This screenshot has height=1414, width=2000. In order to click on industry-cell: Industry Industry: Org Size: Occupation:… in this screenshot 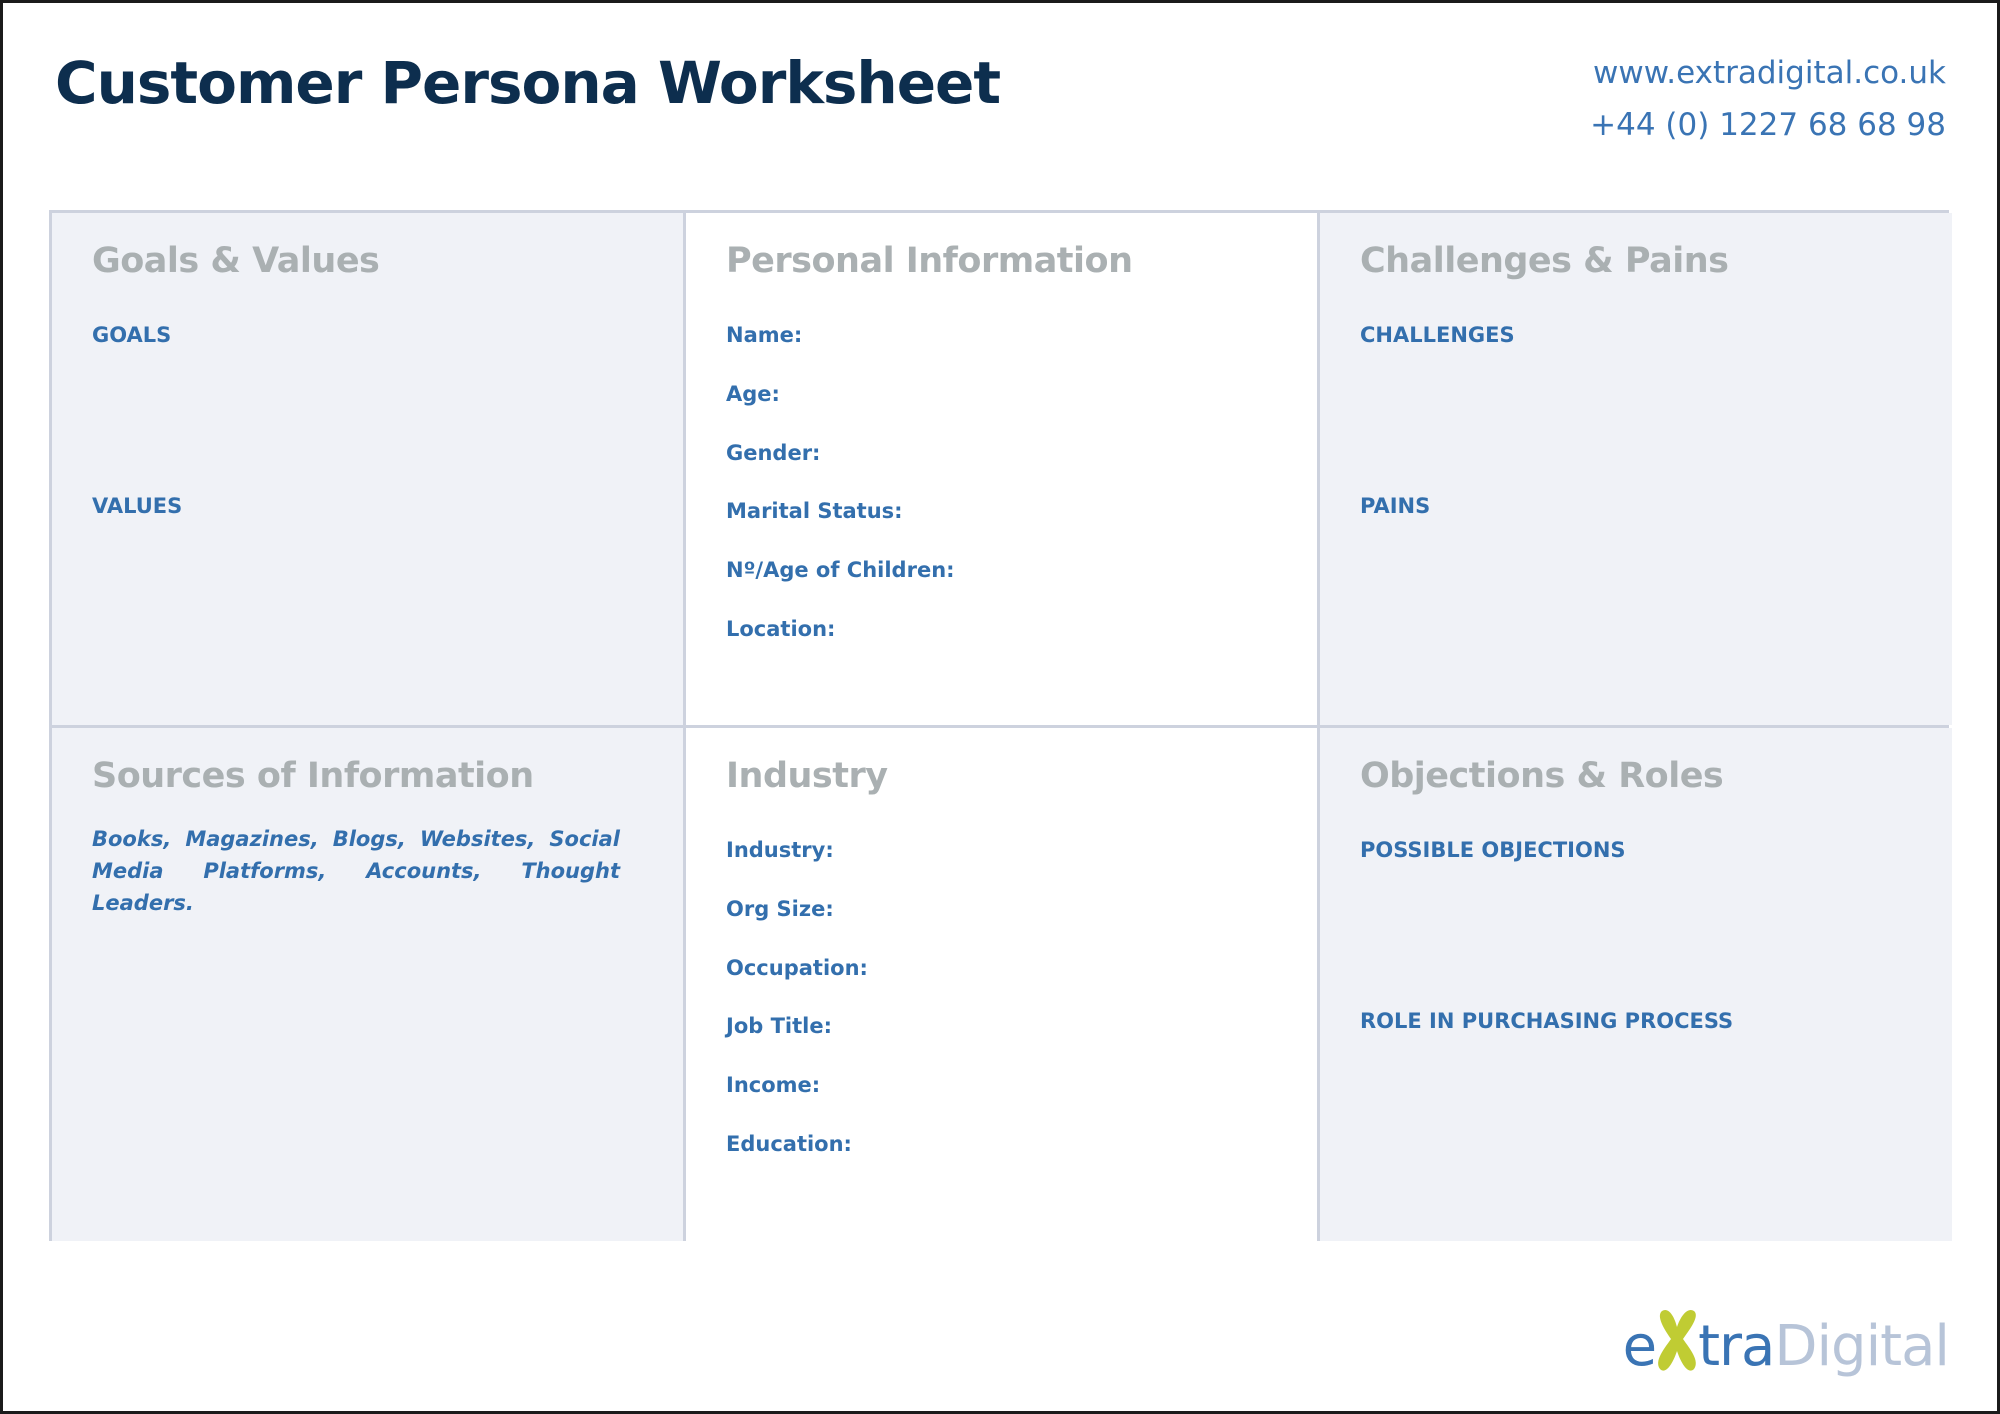, I will do `click(1001, 984)`.